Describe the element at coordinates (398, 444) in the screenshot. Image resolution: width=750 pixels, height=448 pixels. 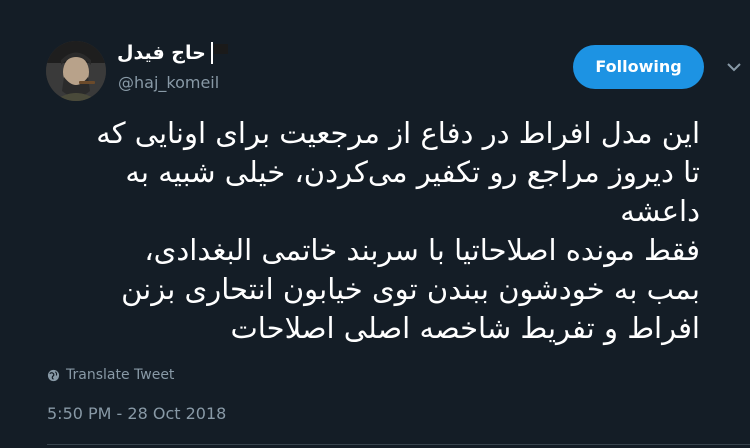
I see `divider` at that location.